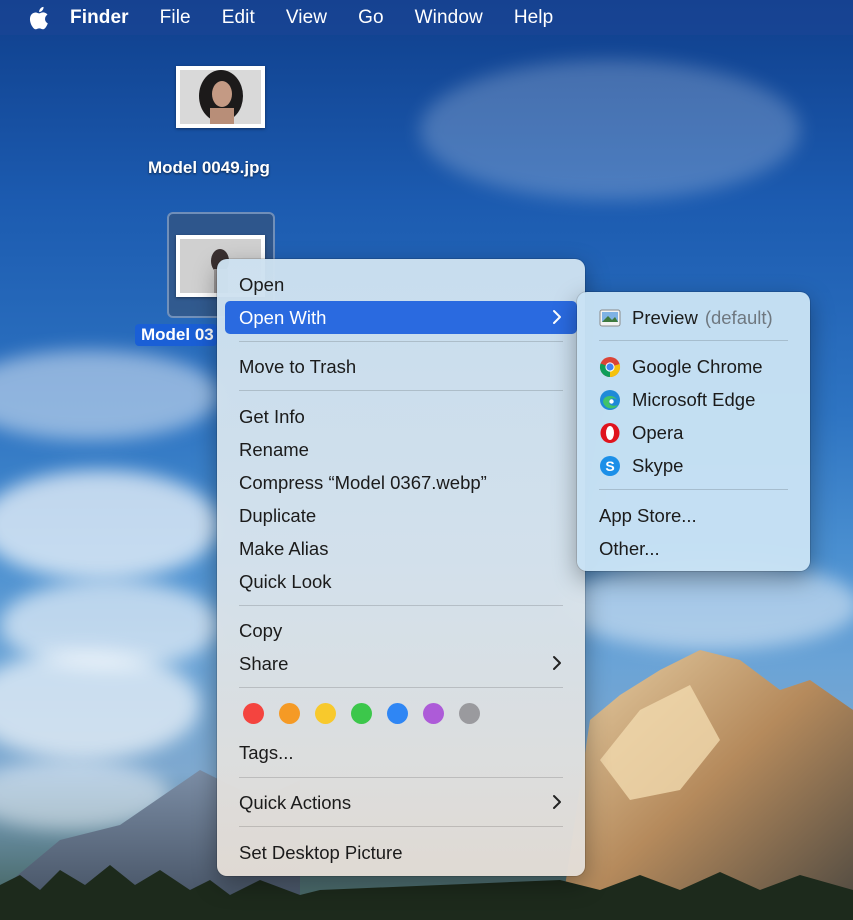 The image size is (853, 920). What do you see at coordinates (610, 433) in the screenshot?
I see `opera-icon` at bounding box center [610, 433].